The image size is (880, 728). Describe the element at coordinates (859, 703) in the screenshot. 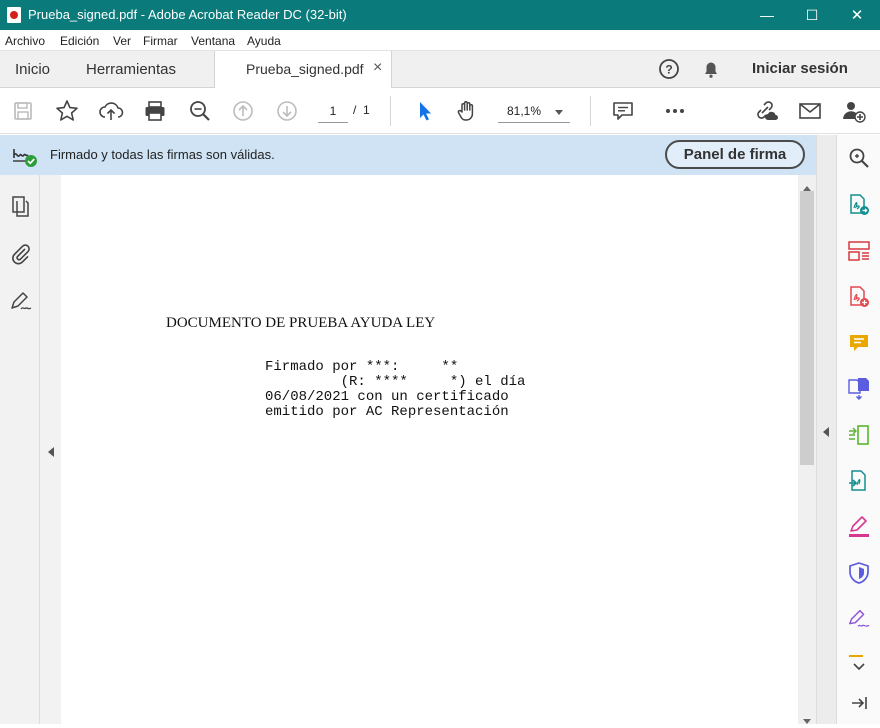

I see `collapse-pane-icon` at that location.